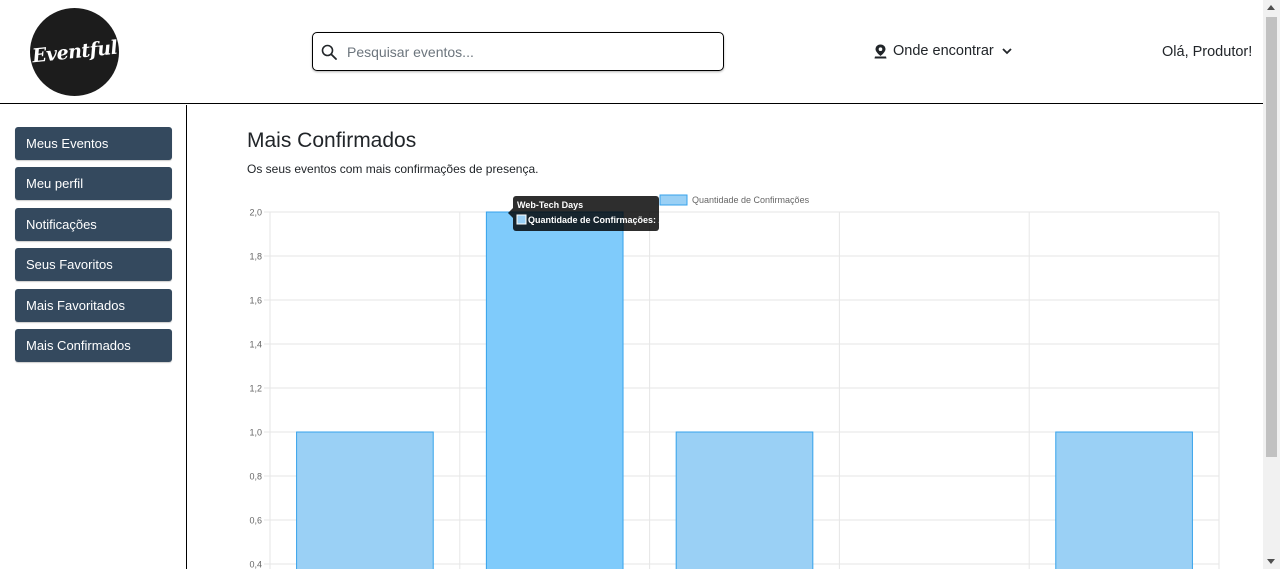 This screenshot has height=569, width=1280. Describe the element at coordinates (255, 345) in the screenshot. I see `y-tick-label: 1,4` at that location.